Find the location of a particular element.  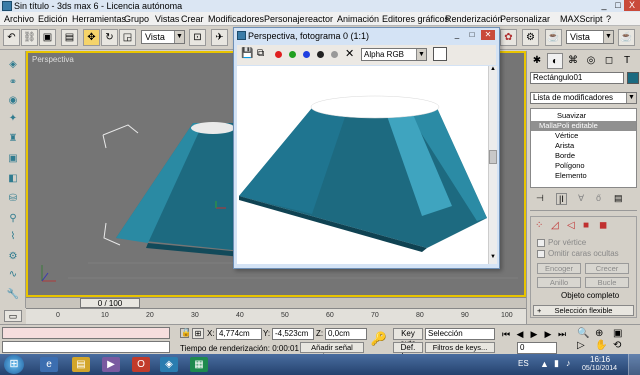

3dsmax-taskbar-icon: ◈ is located at coordinates (169, 364).